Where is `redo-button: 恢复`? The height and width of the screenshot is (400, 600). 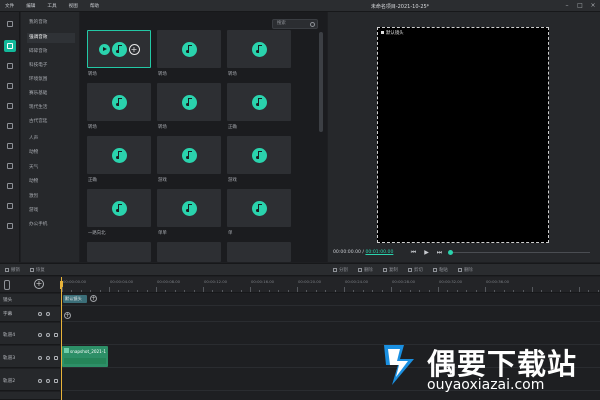 redo-button: 恢复 is located at coordinates (37, 270).